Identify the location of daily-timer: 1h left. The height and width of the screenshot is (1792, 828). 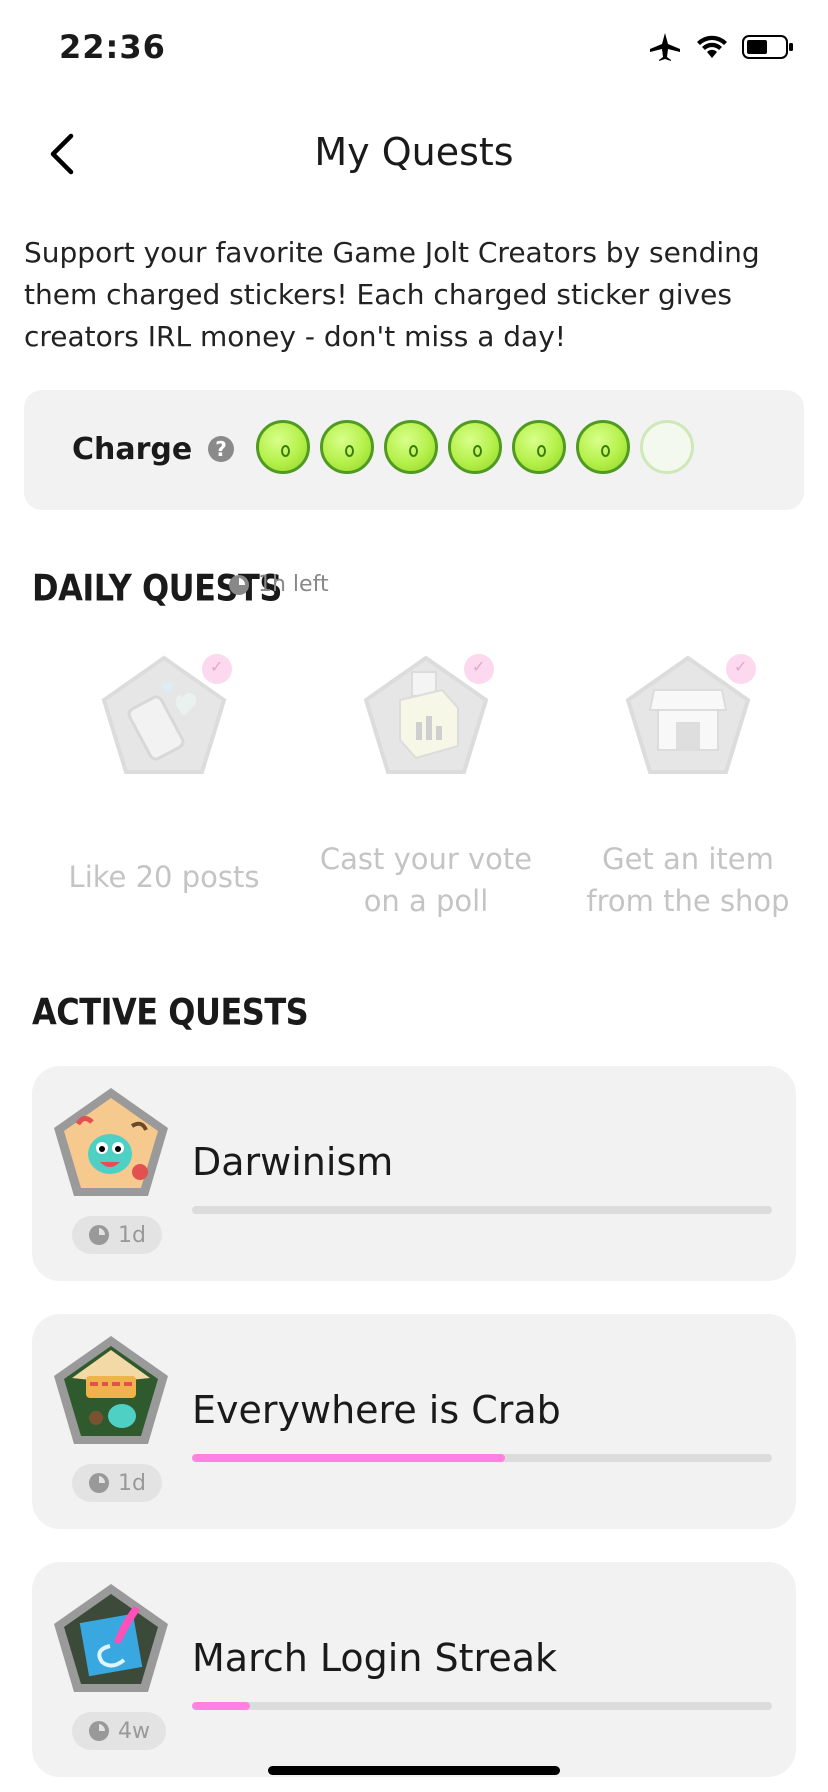
(278, 584).